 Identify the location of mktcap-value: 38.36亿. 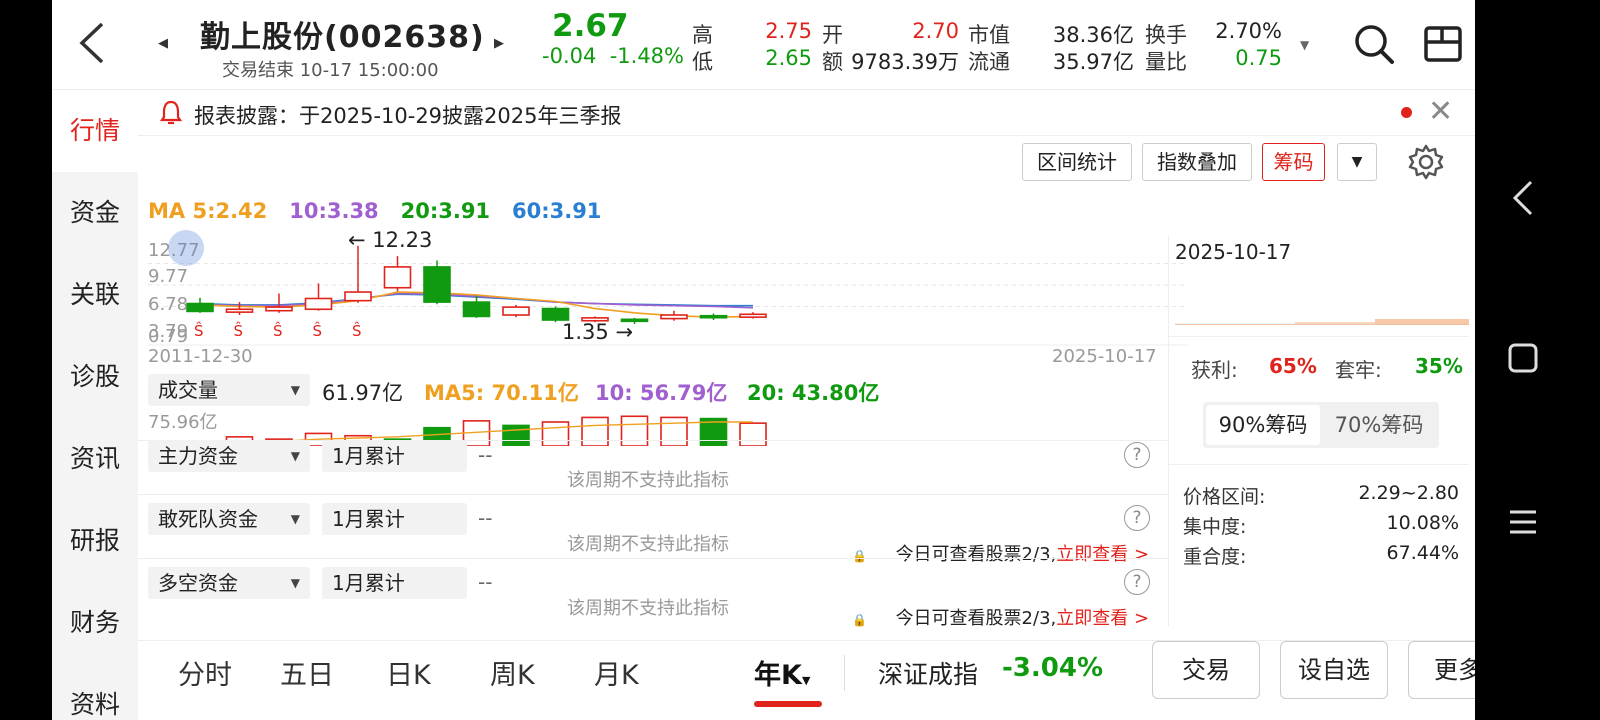
(1093, 35).